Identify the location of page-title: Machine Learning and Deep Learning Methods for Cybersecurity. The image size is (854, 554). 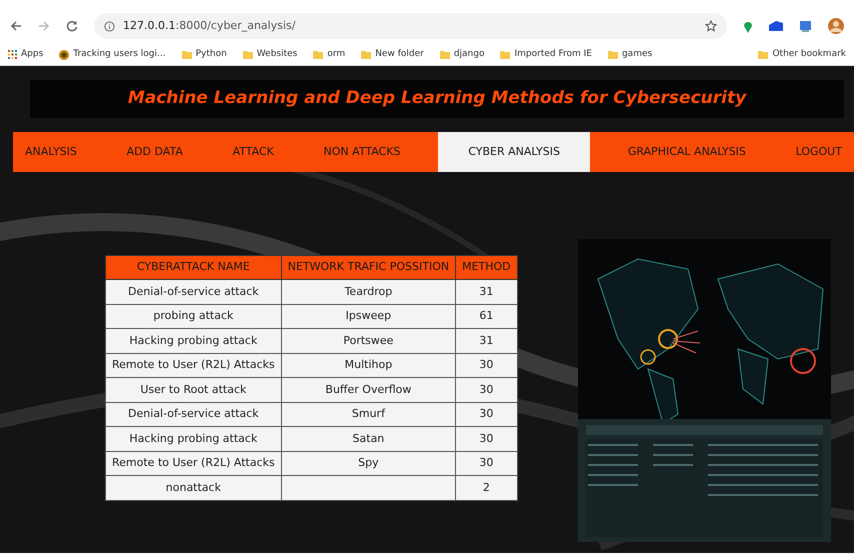
(437, 98).